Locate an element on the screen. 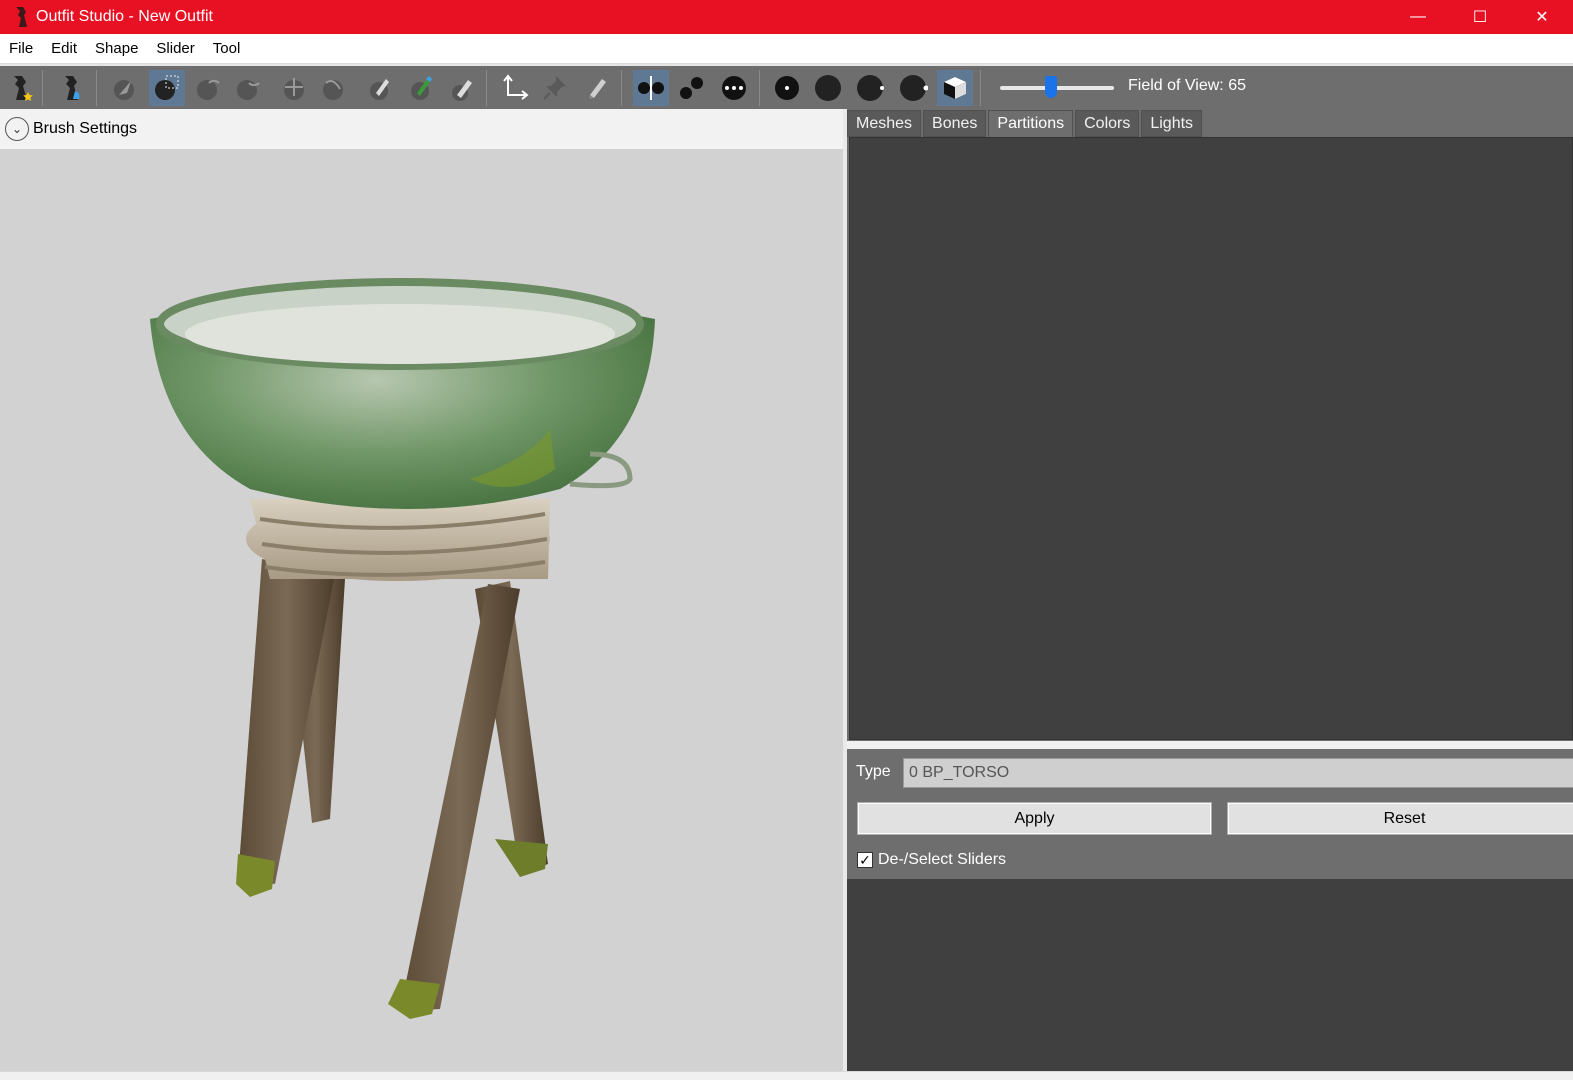 This screenshot has width=1573, height=1080. brush-settings-bar: ⌄ Brush Settings is located at coordinates (421, 129).